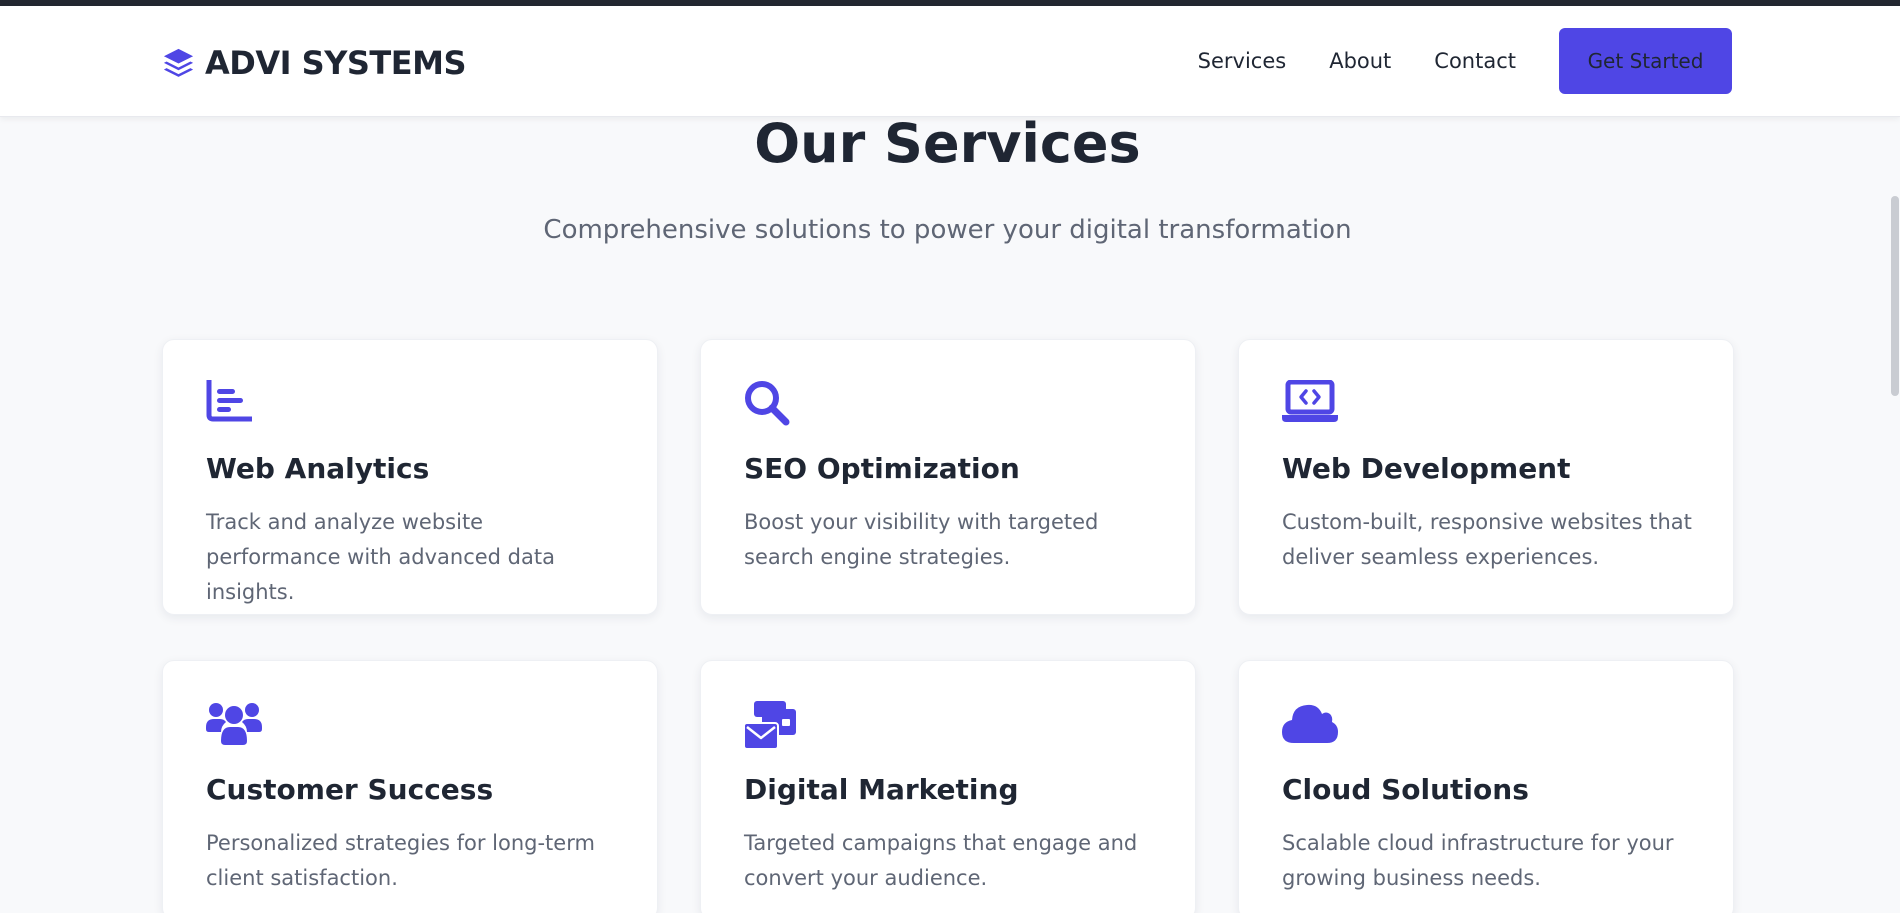 The width and height of the screenshot is (1900, 913). What do you see at coordinates (335, 63) in the screenshot?
I see `brand-name: ADVI SYSTEMS` at bounding box center [335, 63].